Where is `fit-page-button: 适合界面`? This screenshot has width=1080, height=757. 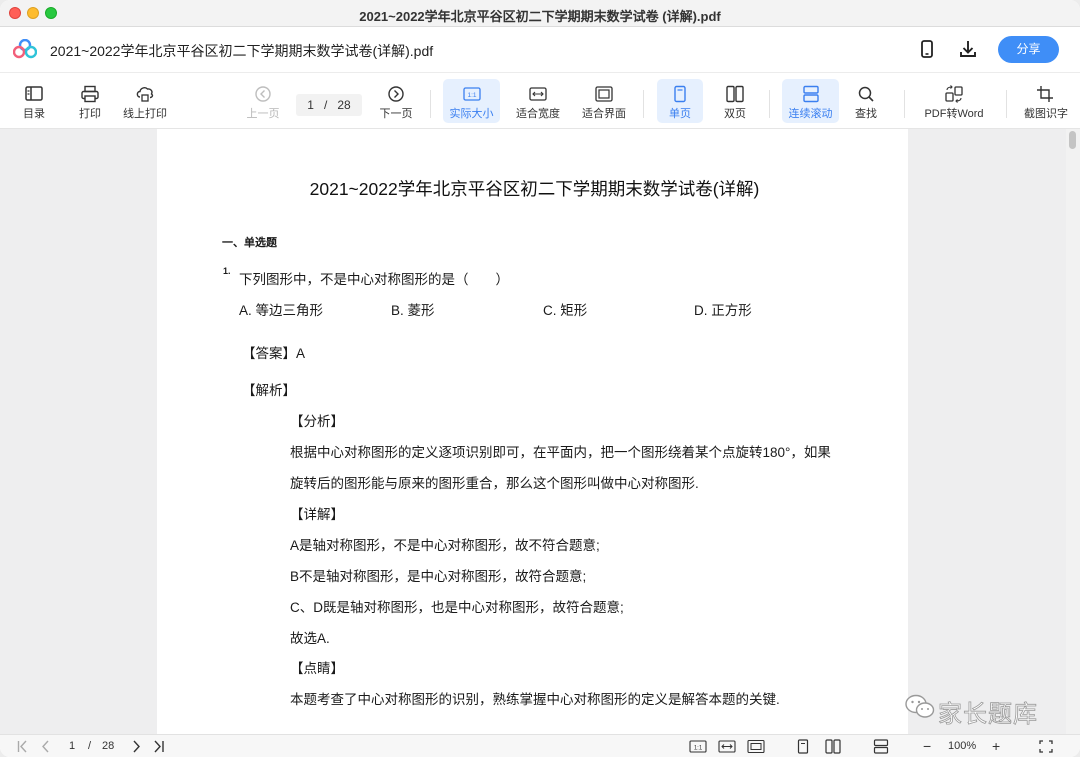 fit-page-button: 适合界面 is located at coordinates (604, 101).